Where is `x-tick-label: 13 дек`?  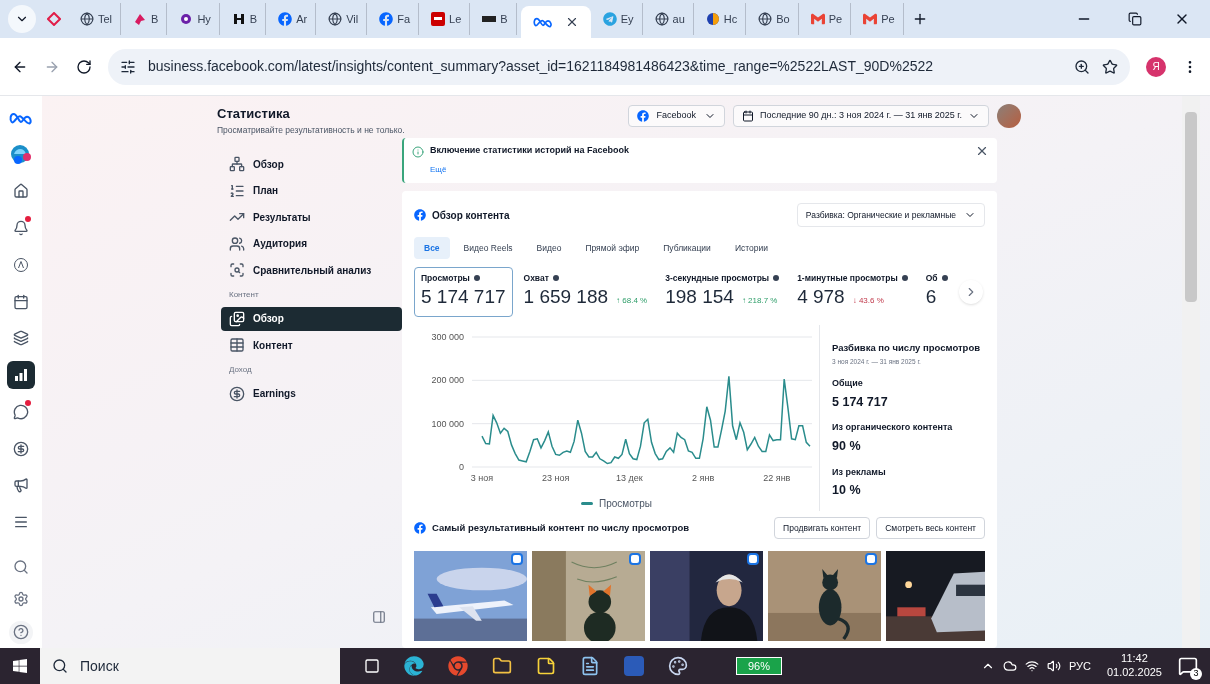 x-tick-label: 13 дек is located at coordinates (629, 478).